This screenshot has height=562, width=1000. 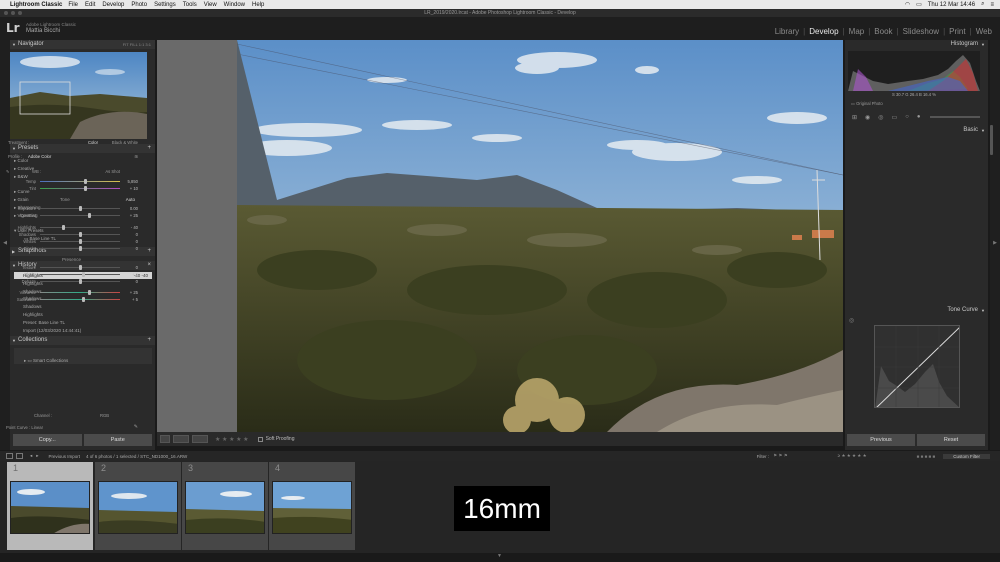 I want to click on tone-curve-header: Tone Curve ▼, so click(x=916, y=310).